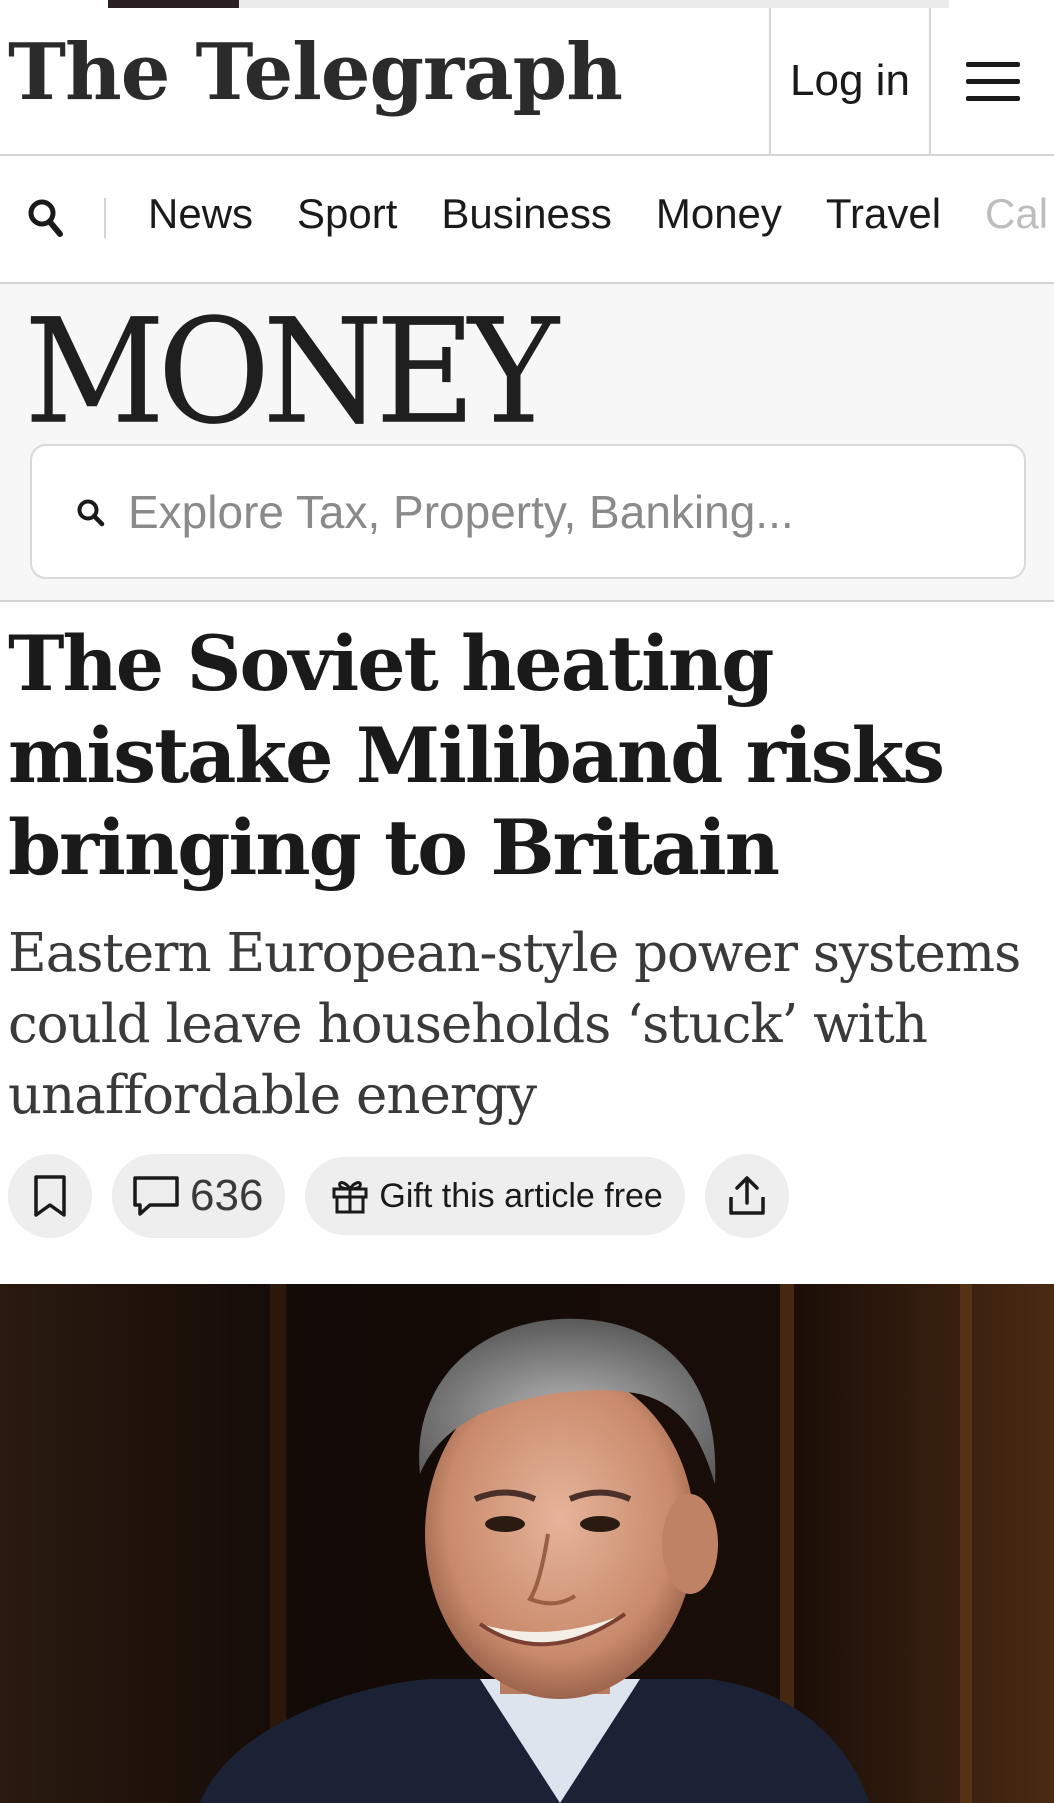 The width and height of the screenshot is (1054, 1803). What do you see at coordinates (347, 214) in the screenshot?
I see `nav-item-sport: Sport` at bounding box center [347, 214].